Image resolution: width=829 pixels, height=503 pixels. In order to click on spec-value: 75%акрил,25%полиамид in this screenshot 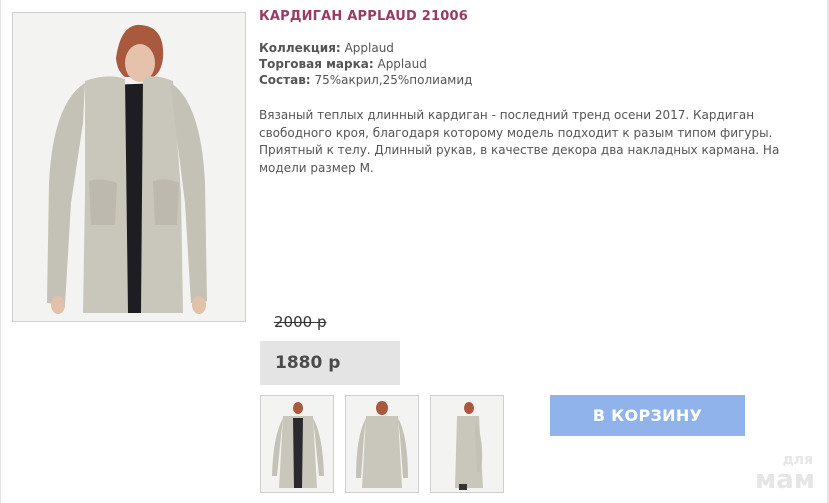, I will do `click(393, 80)`.